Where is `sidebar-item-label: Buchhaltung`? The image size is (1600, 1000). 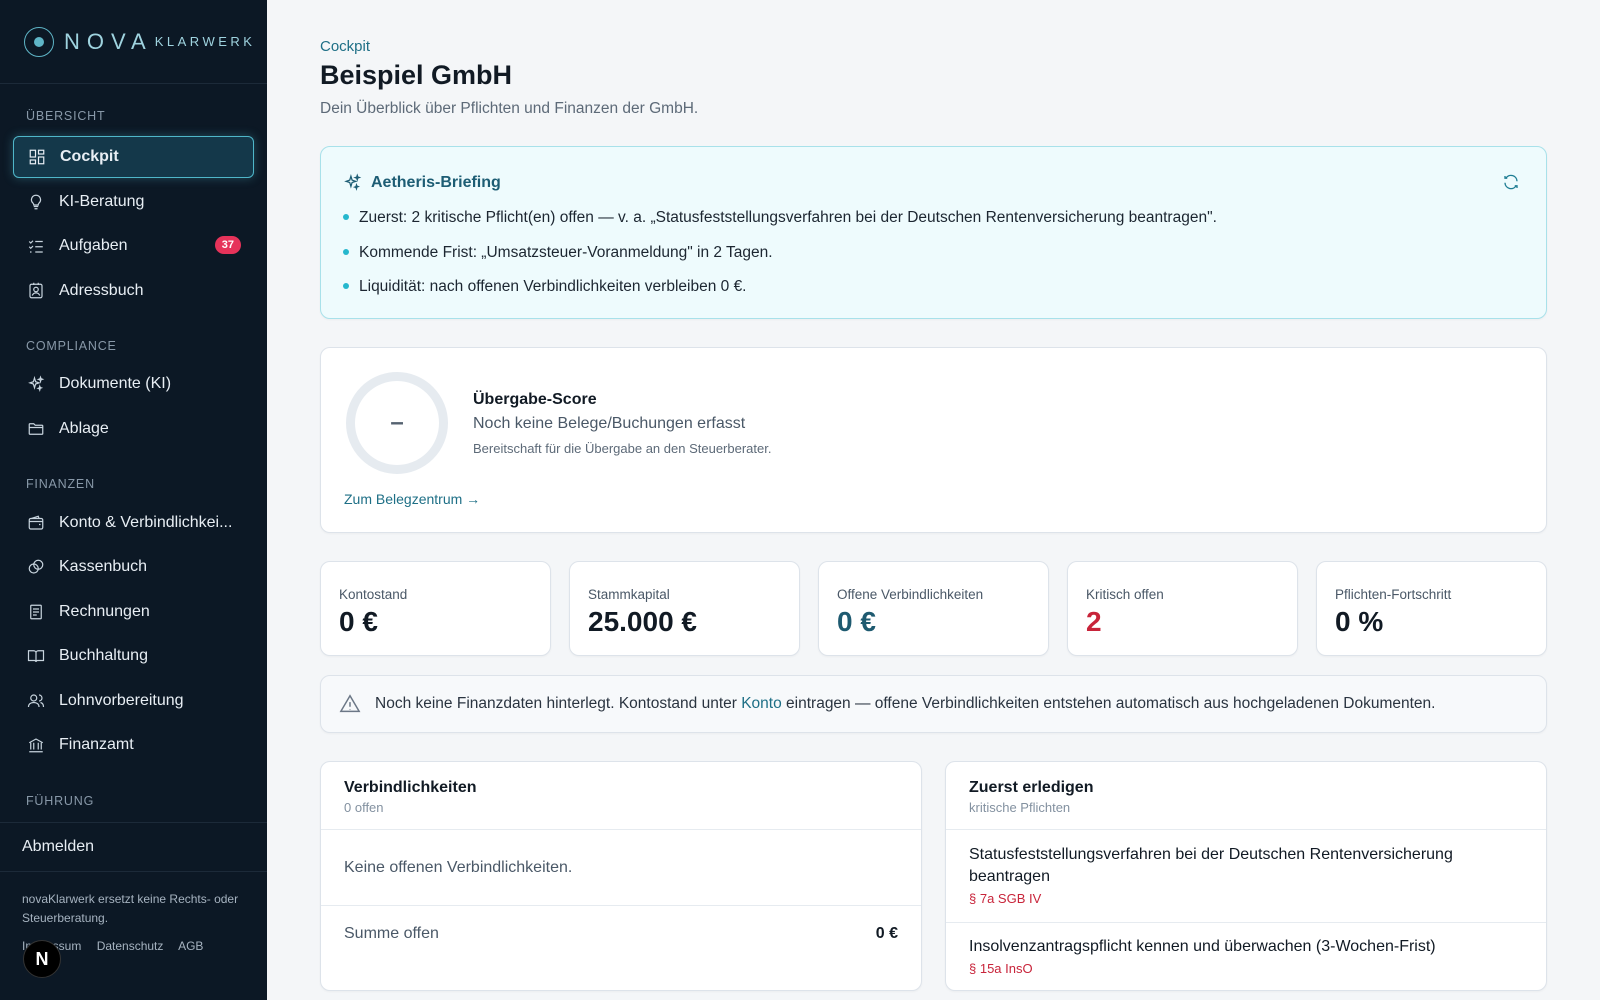 sidebar-item-label: Buchhaltung is located at coordinates (103, 655).